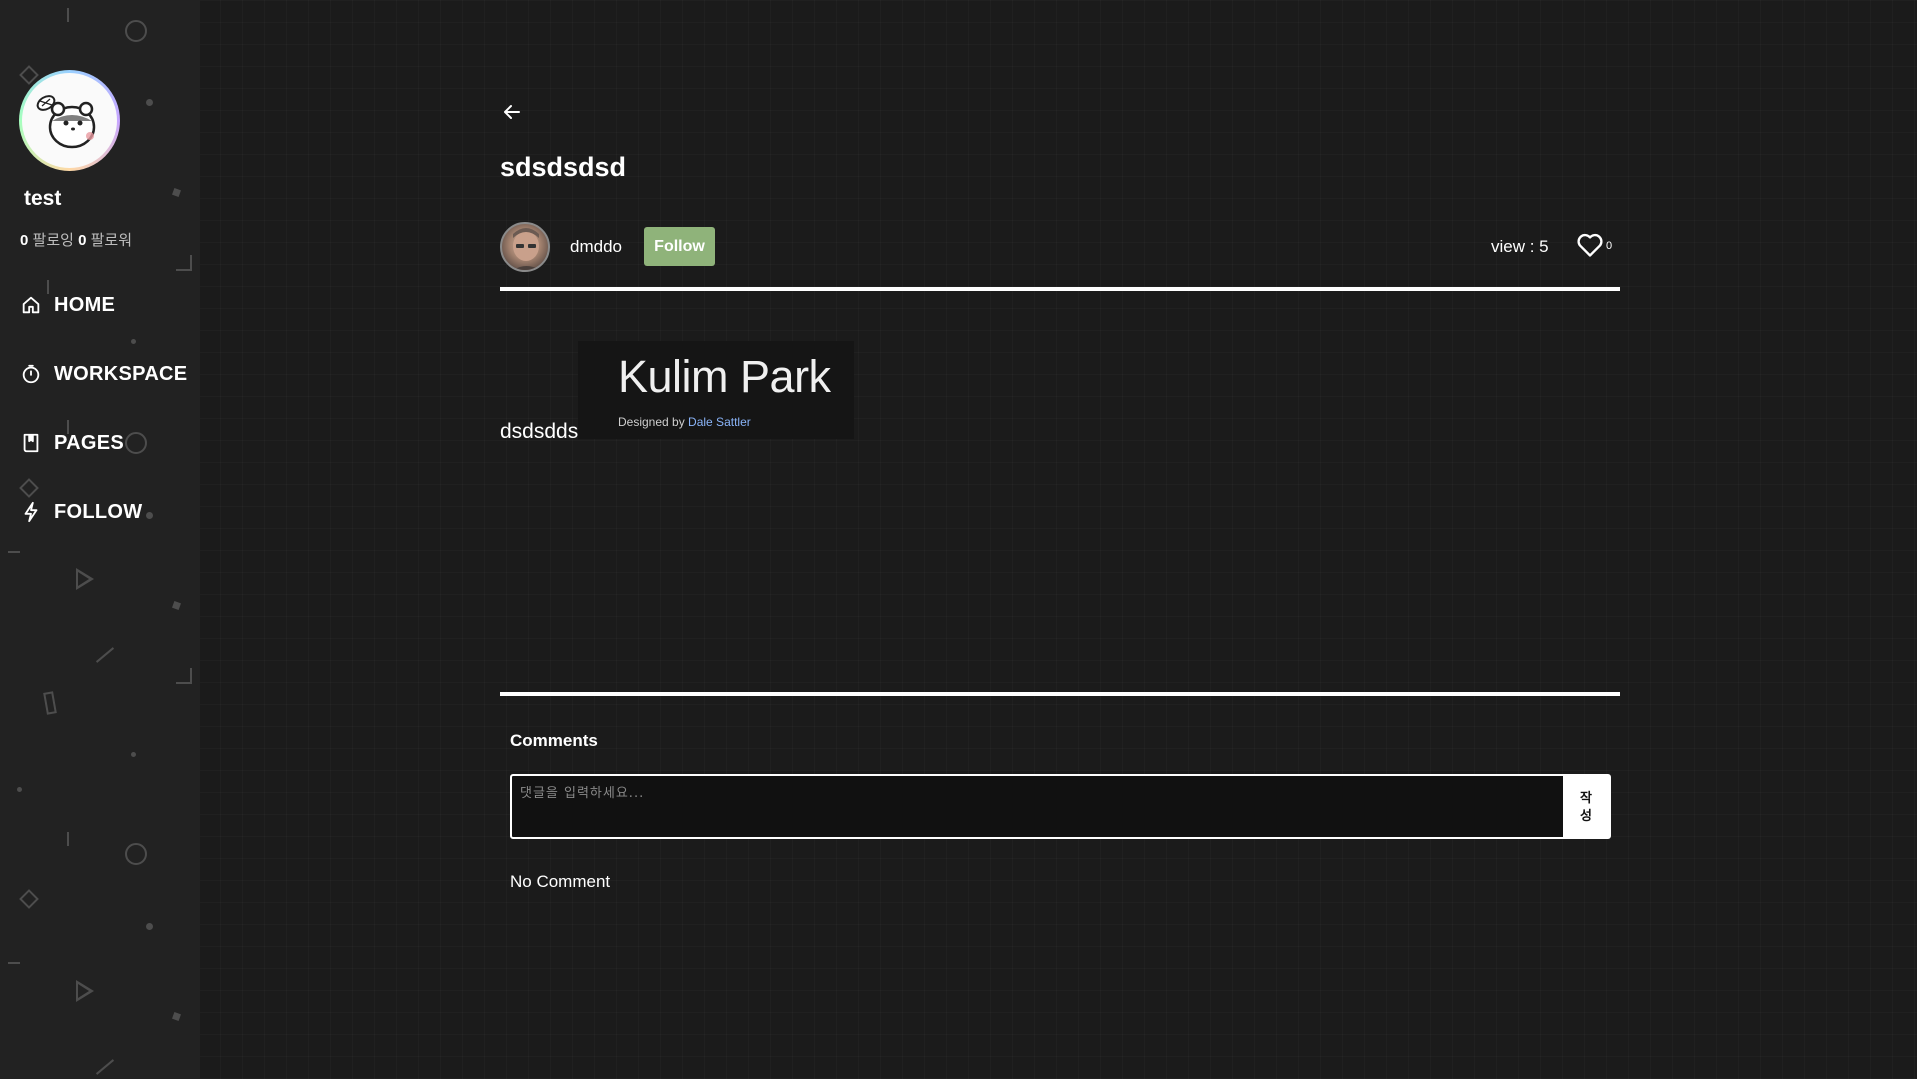 This screenshot has height=1079, width=1917. I want to click on sidebar-nav: HOME WORKSPACE PAGES FOLLOW, so click(103, 426).